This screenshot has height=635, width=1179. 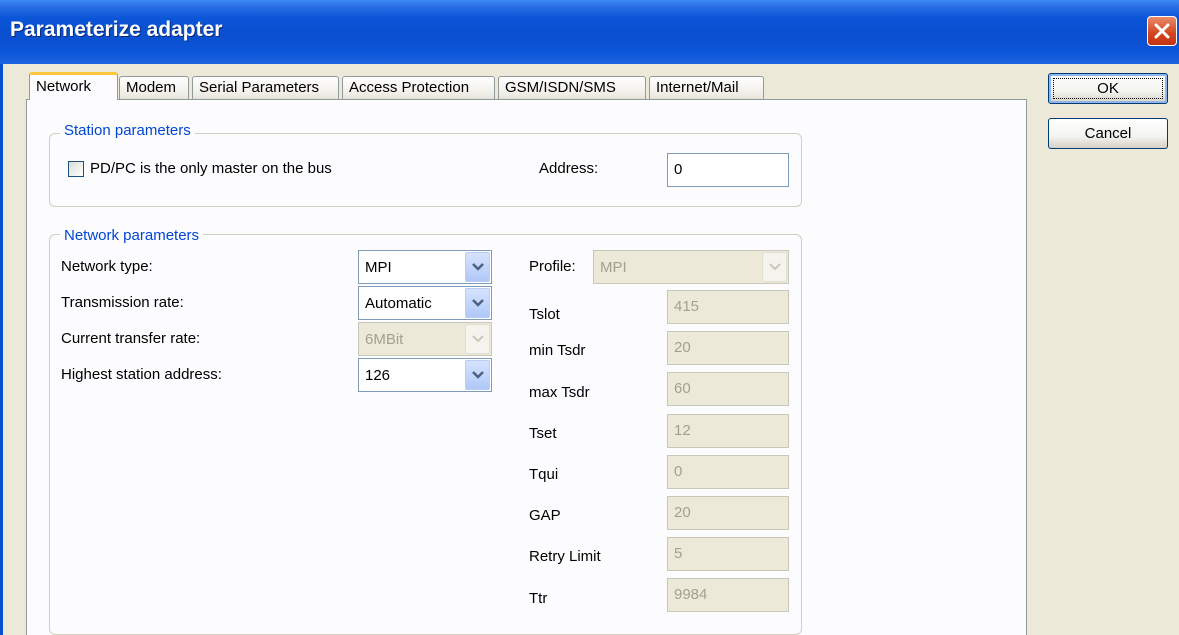 What do you see at coordinates (697, 87) in the screenshot?
I see `tab-label: Internet/Mail` at bounding box center [697, 87].